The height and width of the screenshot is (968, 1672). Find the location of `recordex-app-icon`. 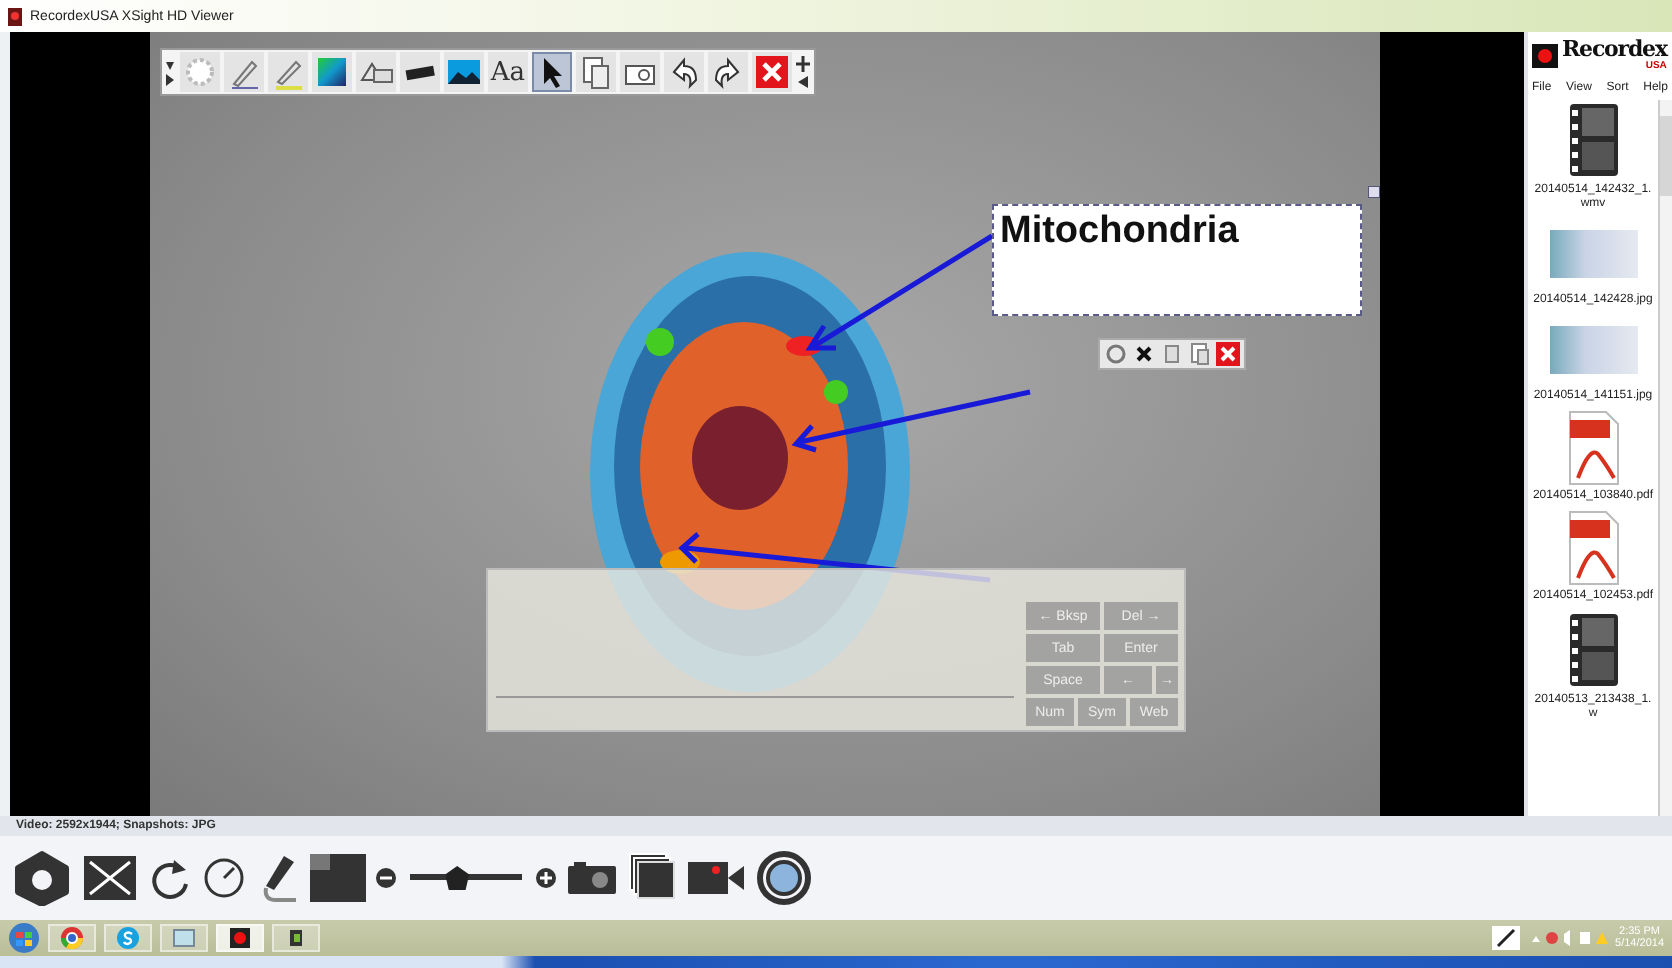

recordex-app-icon is located at coordinates (240, 938).